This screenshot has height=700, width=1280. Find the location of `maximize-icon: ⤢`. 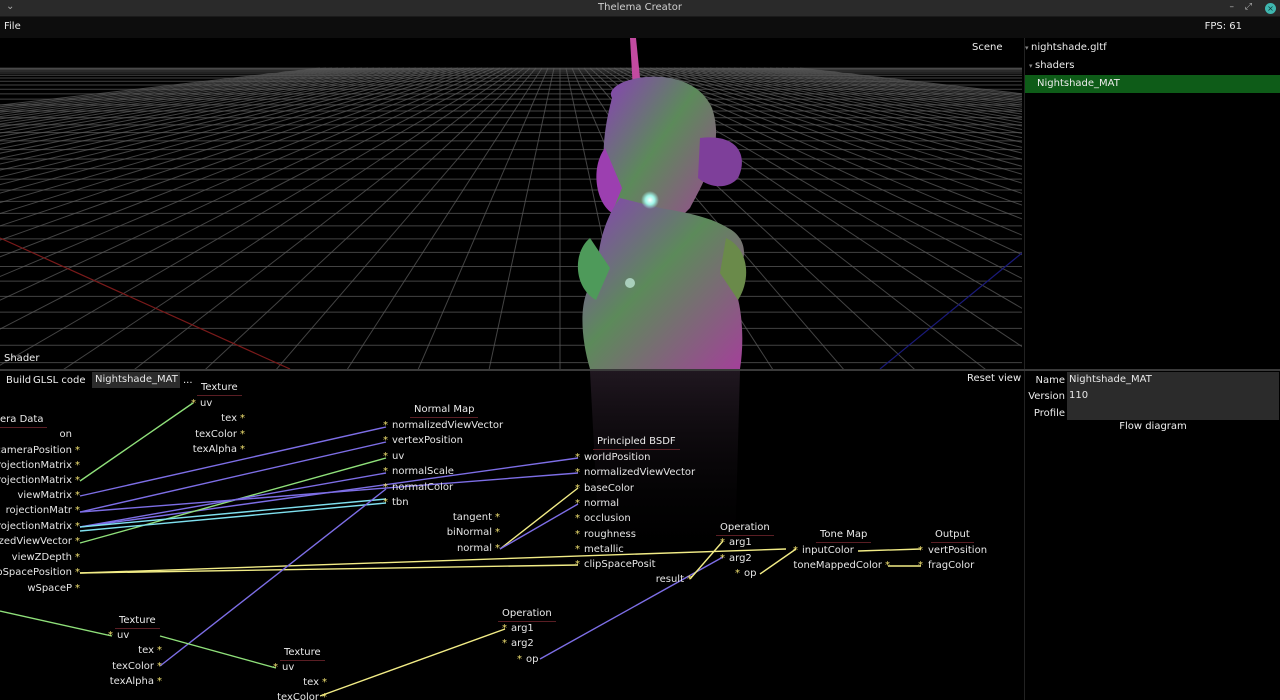

maximize-icon: ⤢ is located at coordinates (1248, 7).